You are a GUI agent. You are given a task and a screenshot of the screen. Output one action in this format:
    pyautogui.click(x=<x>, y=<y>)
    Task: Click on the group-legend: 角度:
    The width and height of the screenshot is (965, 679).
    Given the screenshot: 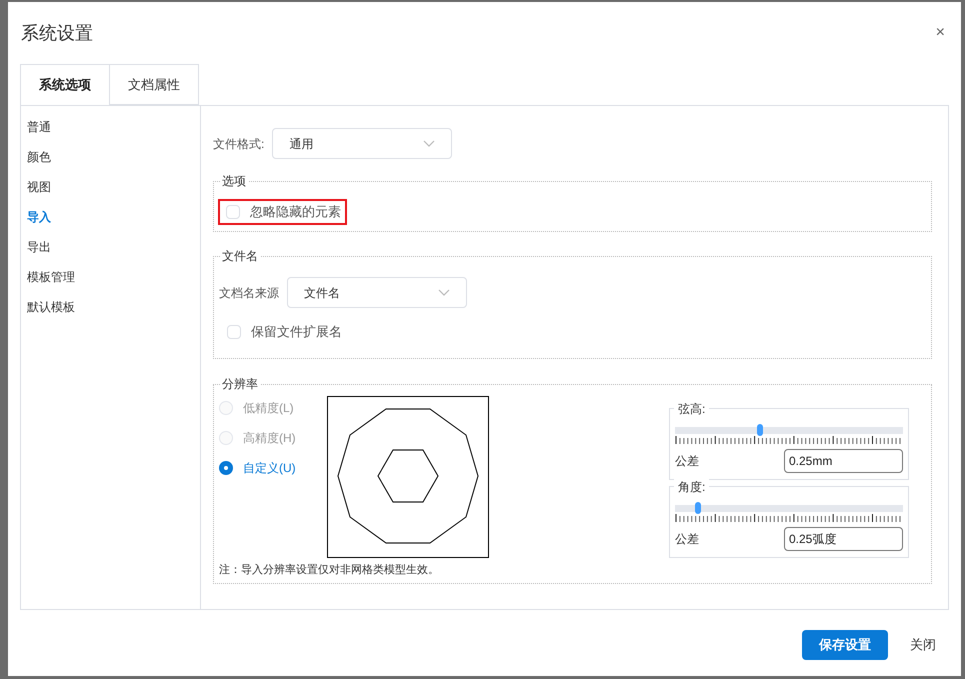 What is the action you would take?
    pyautogui.click(x=692, y=487)
    